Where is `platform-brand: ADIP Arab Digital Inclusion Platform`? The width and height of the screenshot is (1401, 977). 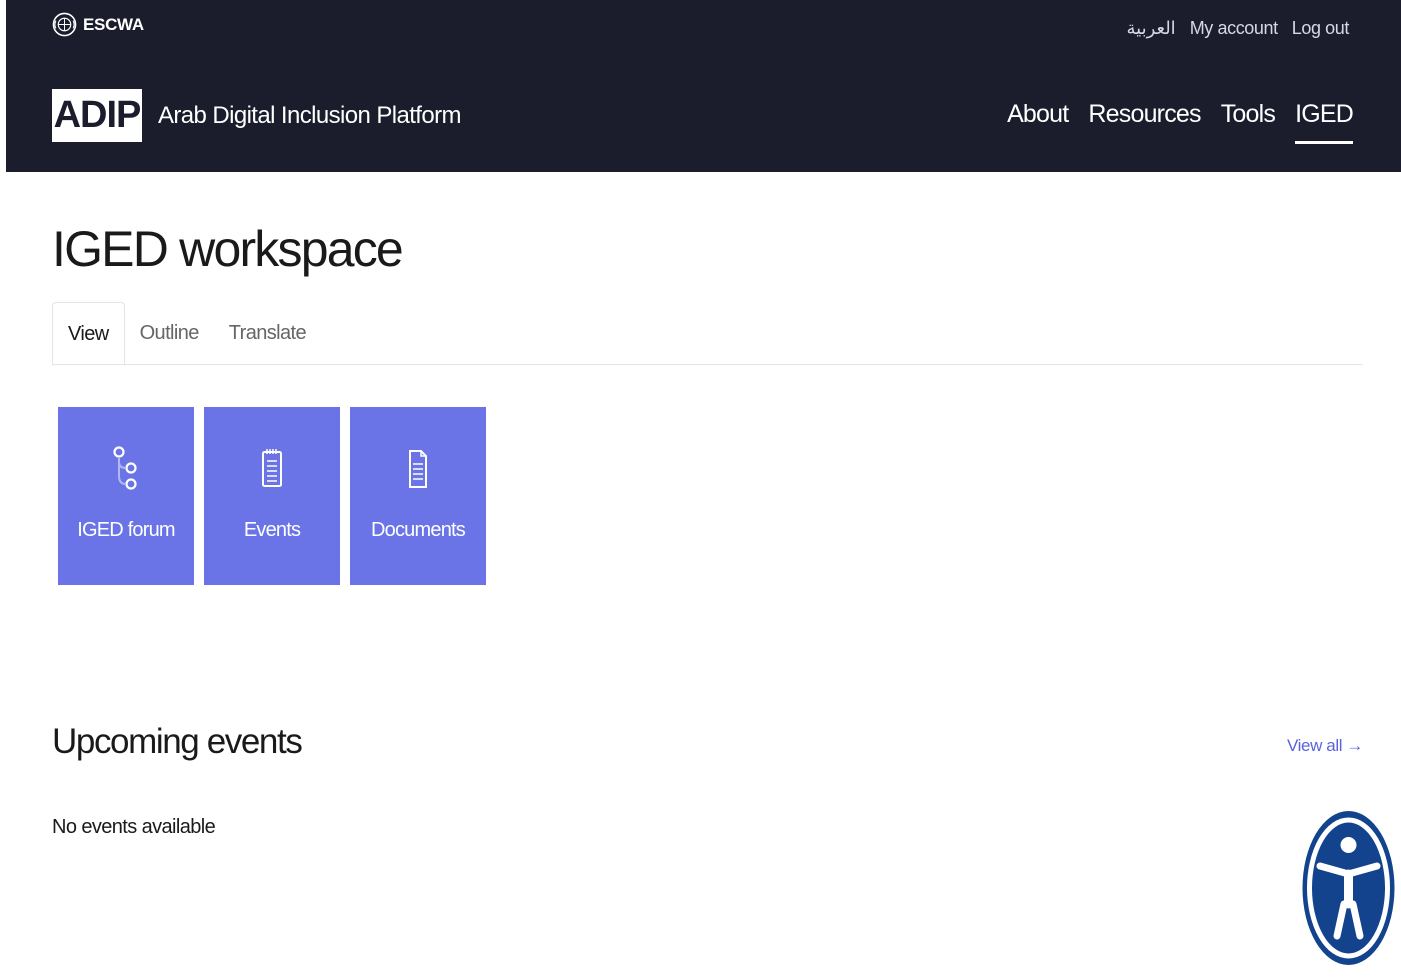
platform-brand: ADIP Arab Digital Inclusion Platform is located at coordinates (256, 115).